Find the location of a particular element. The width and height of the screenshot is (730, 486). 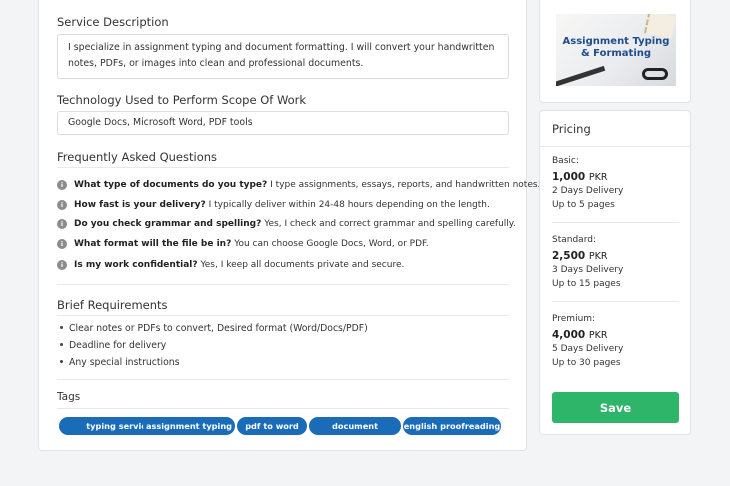

thumbnail-title: Assignment Typing & Formating is located at coordinates (616, 47).